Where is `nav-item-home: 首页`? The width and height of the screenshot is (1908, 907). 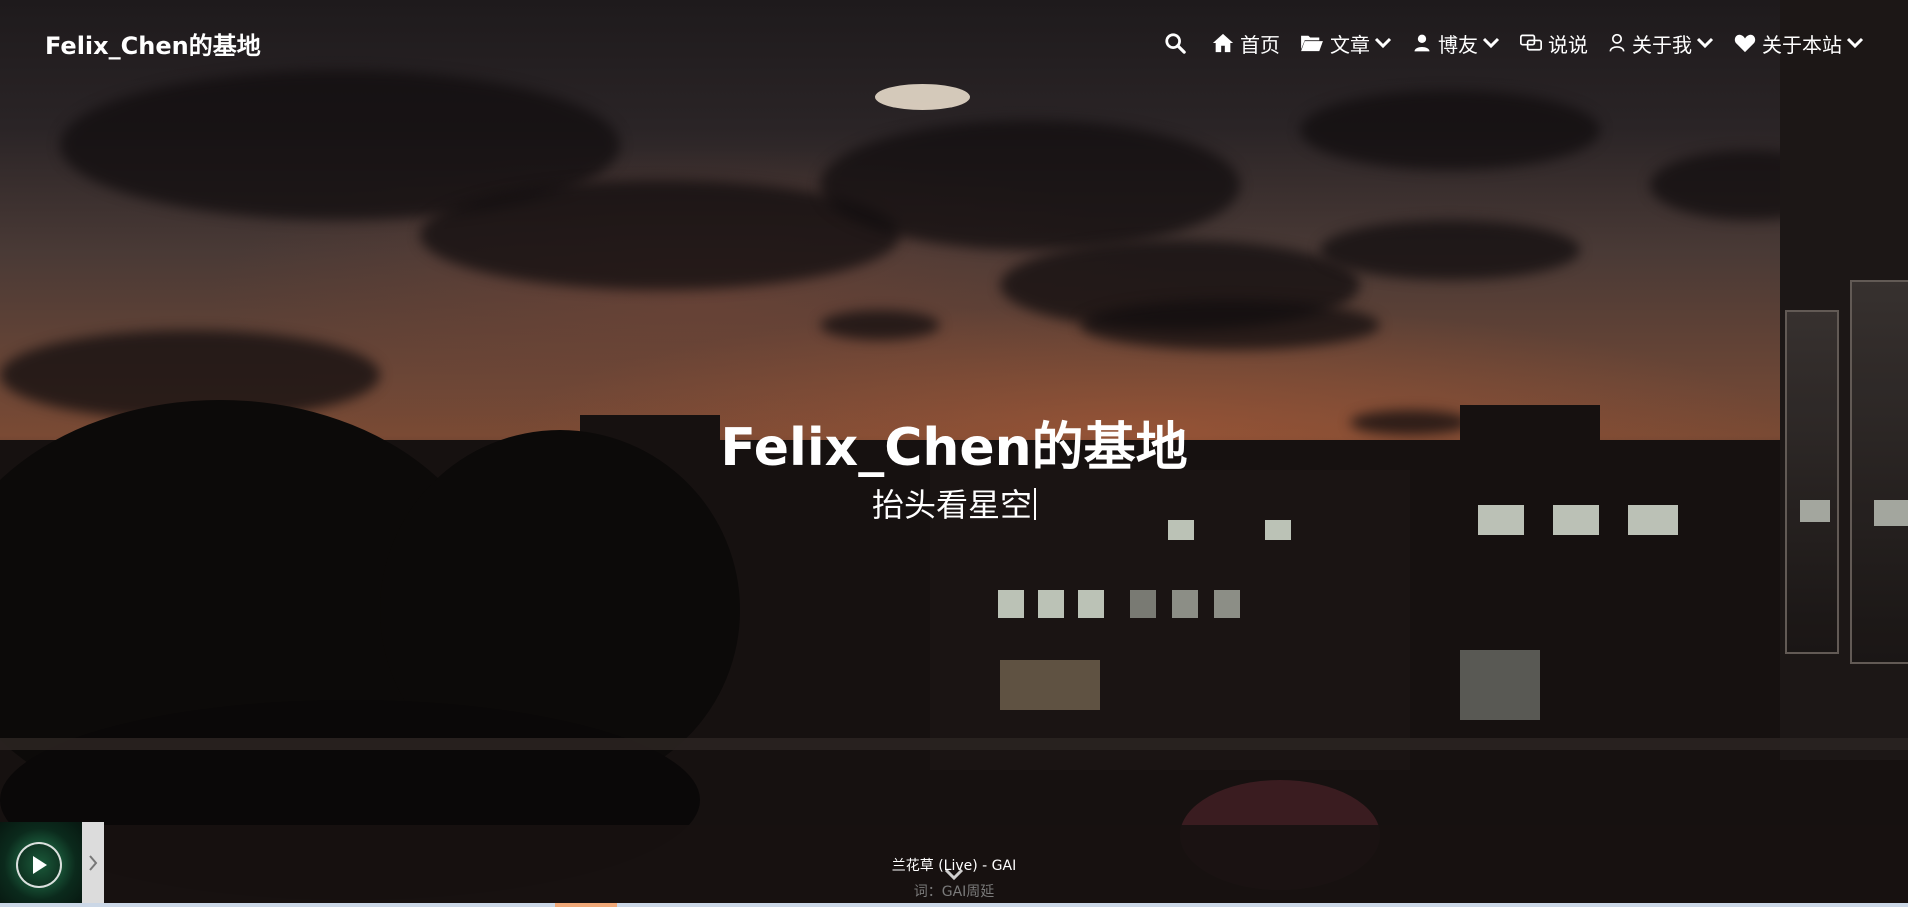 nav-item-home: 首页 is located at coordinates (1246, 43).